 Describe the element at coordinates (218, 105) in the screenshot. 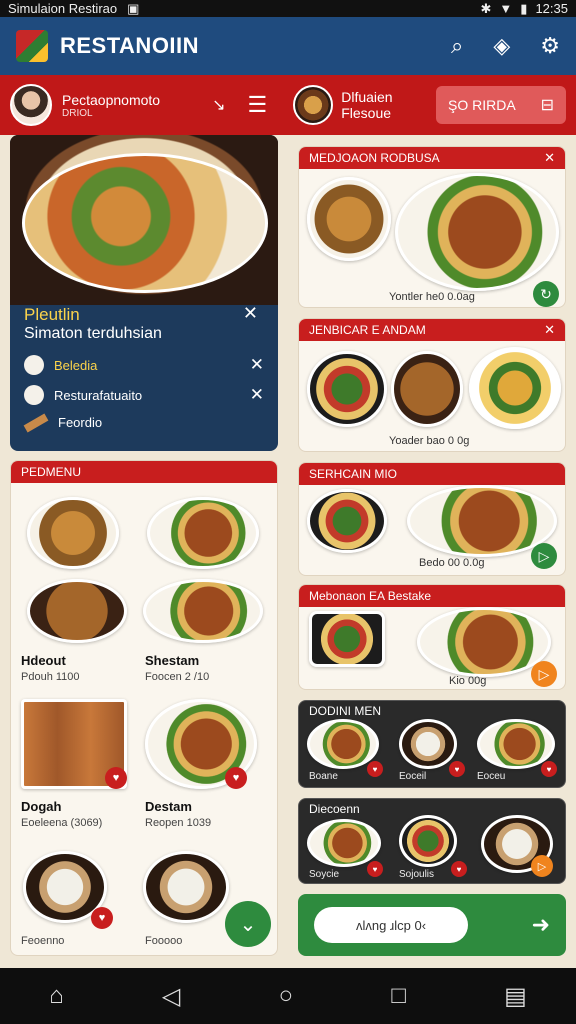

I see `collapse-icon: ↘` at that location.